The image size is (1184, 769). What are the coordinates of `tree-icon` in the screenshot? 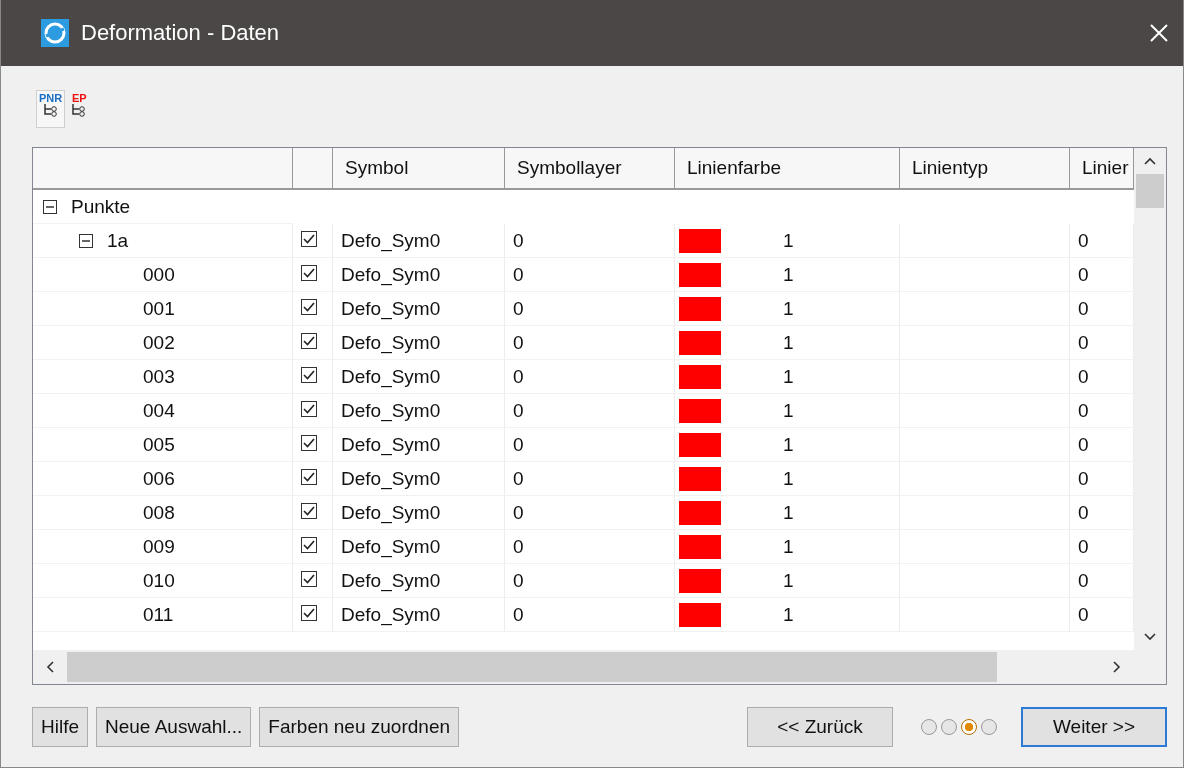 It's located at (50, 111).